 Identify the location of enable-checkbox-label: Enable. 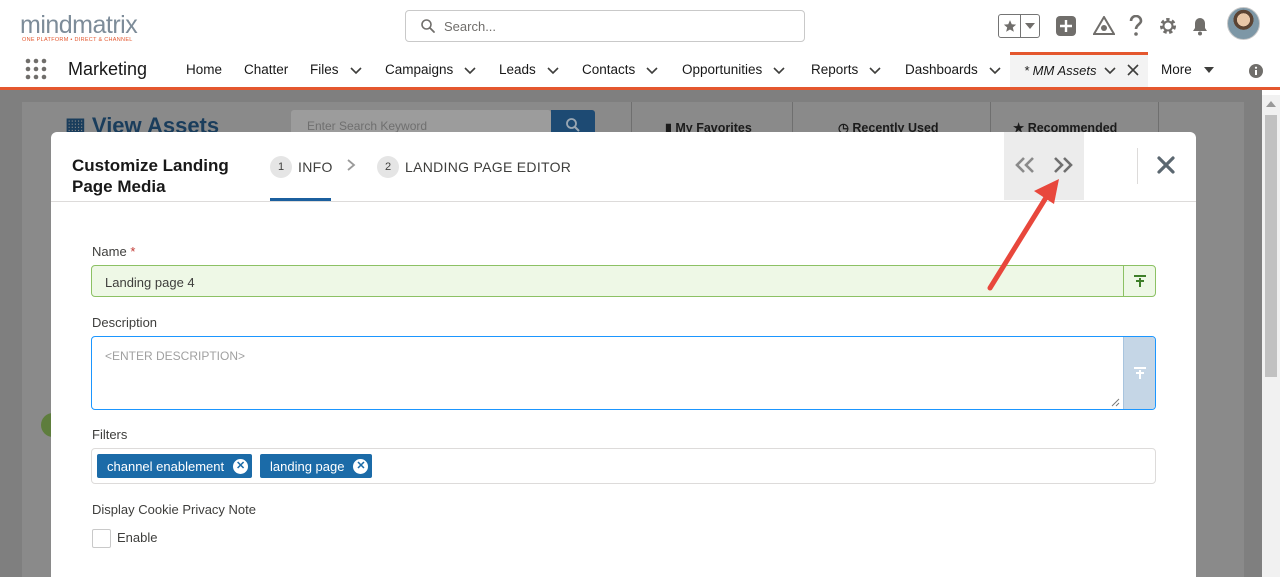
(137, 537).